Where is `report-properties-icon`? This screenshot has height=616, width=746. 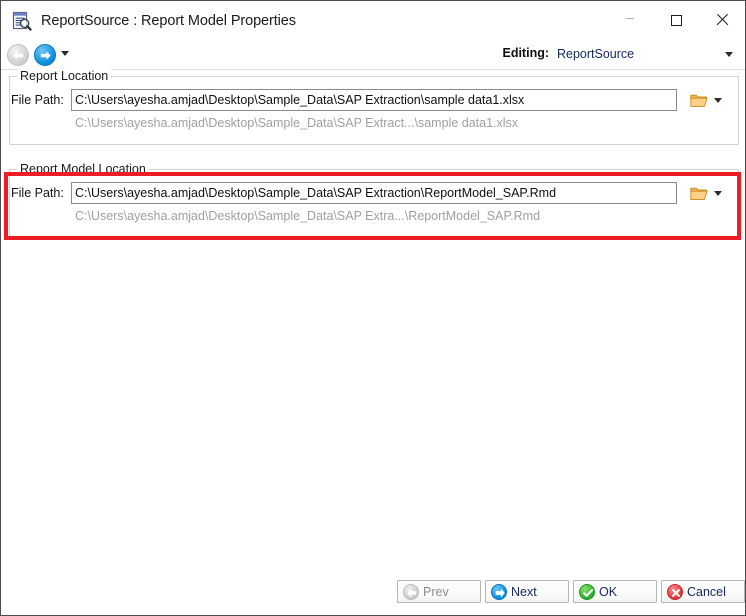
report-properties-icon is located at coordinates (22, 21).